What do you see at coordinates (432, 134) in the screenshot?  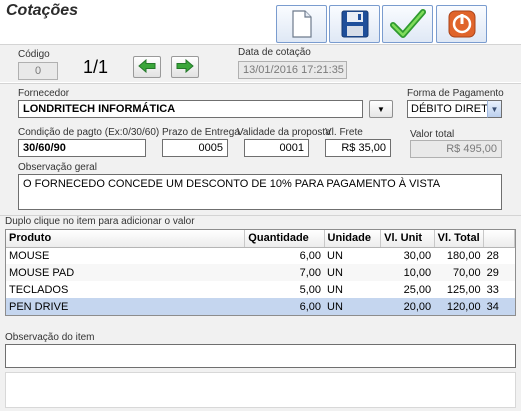 I see `total-label: Valor total` at bounding box center [432, 134].